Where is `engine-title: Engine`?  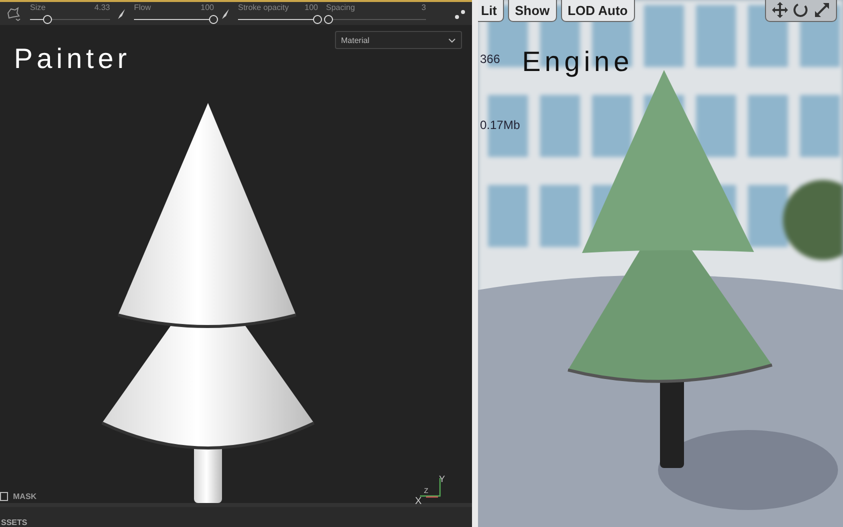
engine-title: Engine is located at coordinates (578, 62).